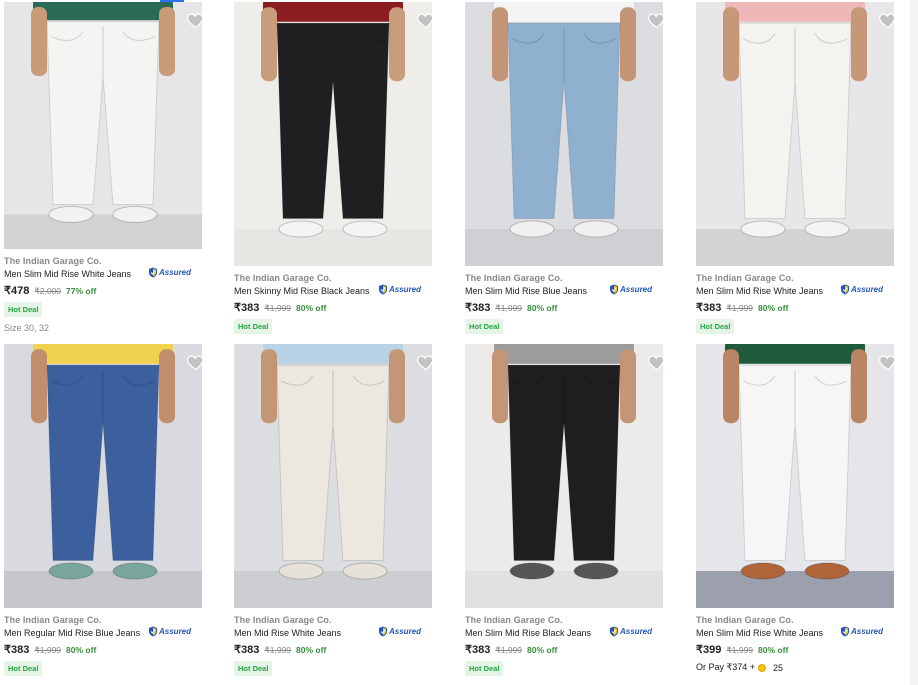 The width and height of the screenshot is (918, 685). What do you see at coordinates (17, 291) in the screenshot?
I see `selling-price: ₹478` at bounding box center [17, 291].